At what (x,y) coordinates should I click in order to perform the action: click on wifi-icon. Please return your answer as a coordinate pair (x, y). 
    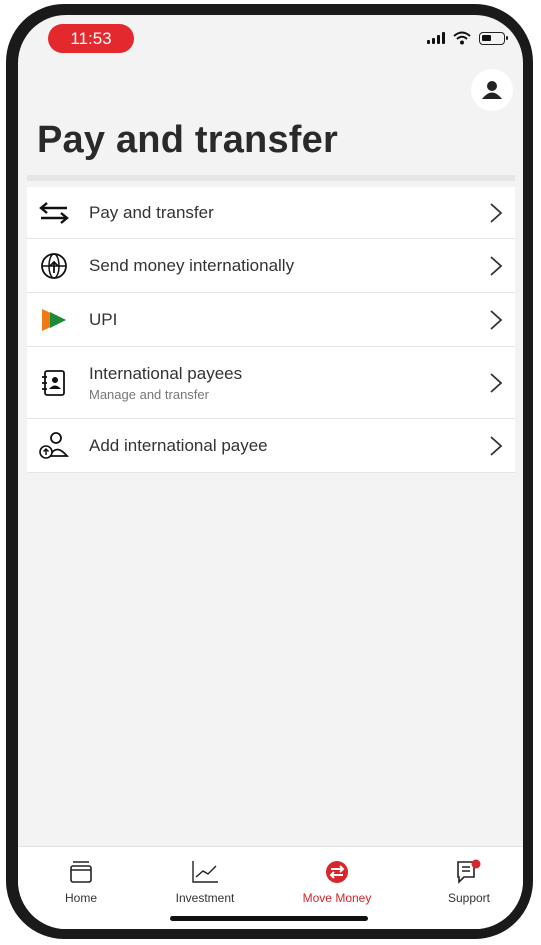
    Looking at the image, I should click on (462, 38).